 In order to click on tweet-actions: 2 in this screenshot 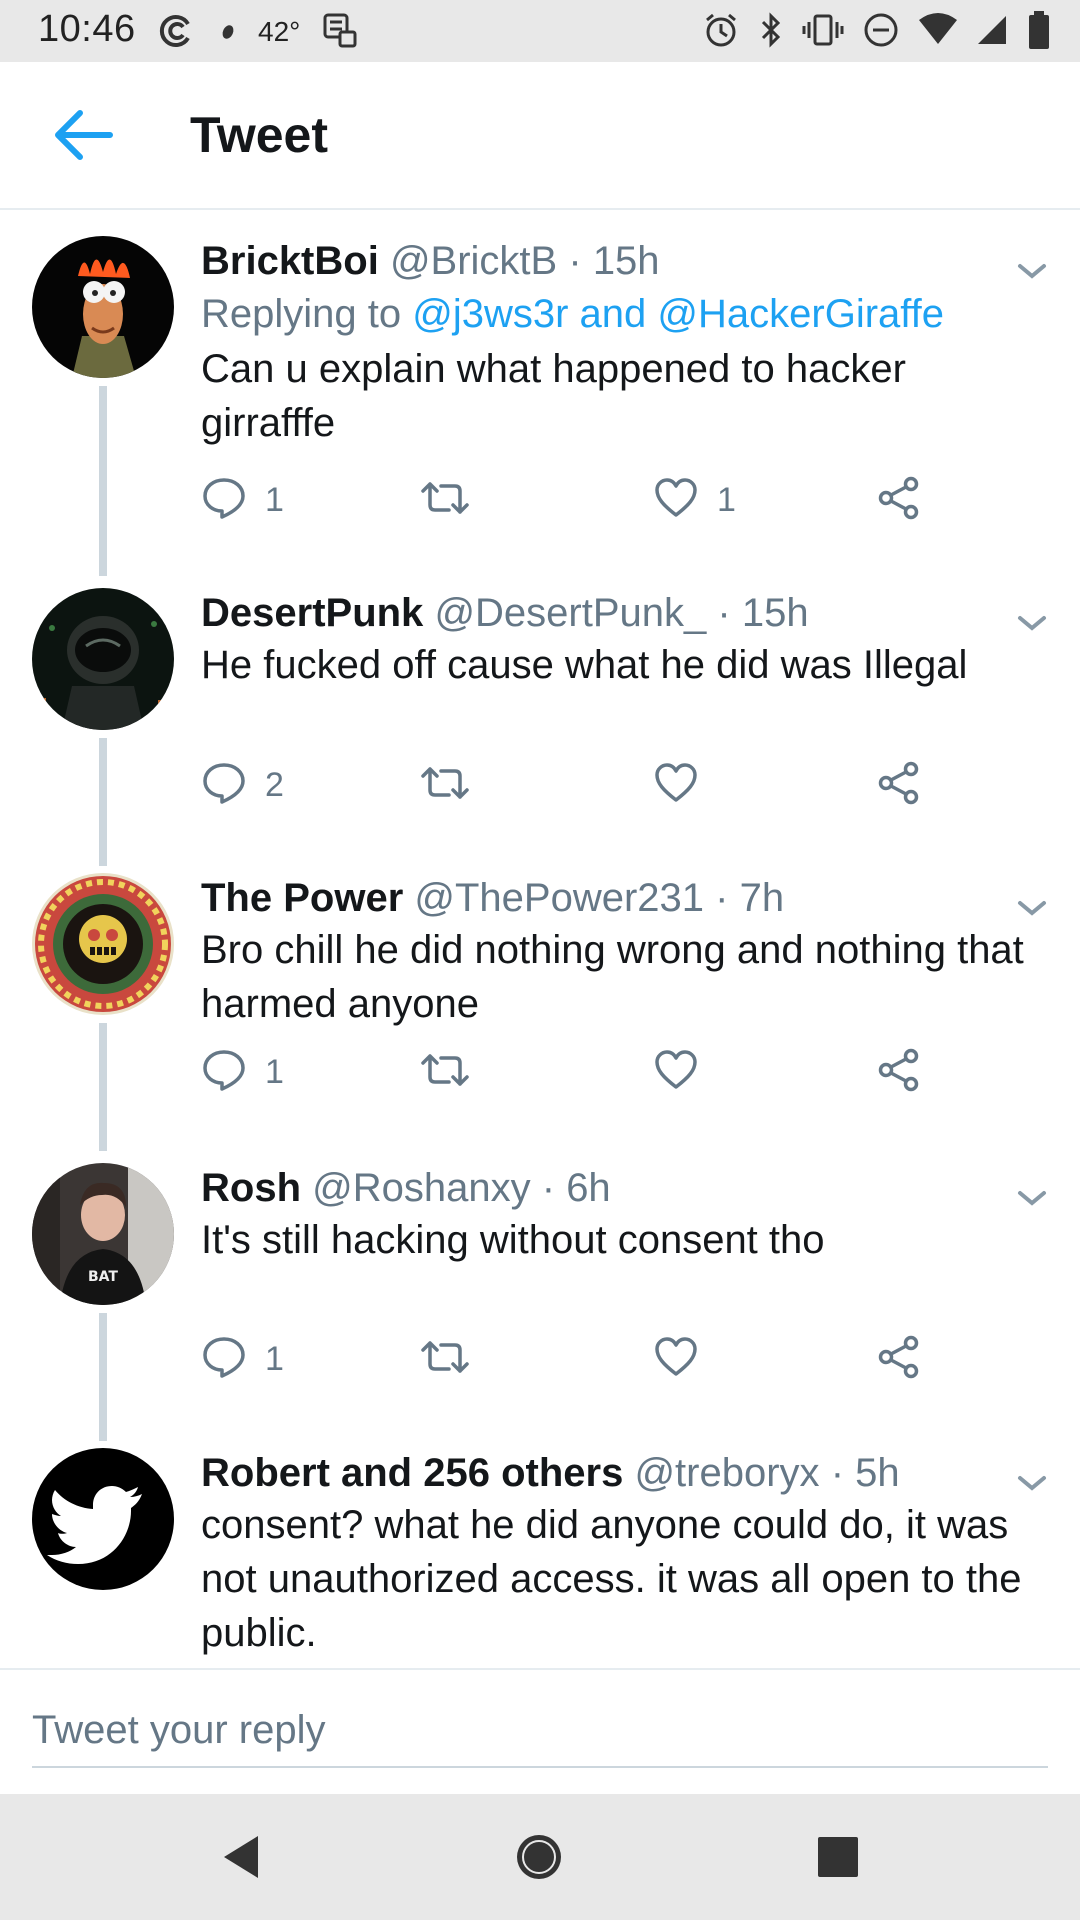, I will do `click(581, 785)`.